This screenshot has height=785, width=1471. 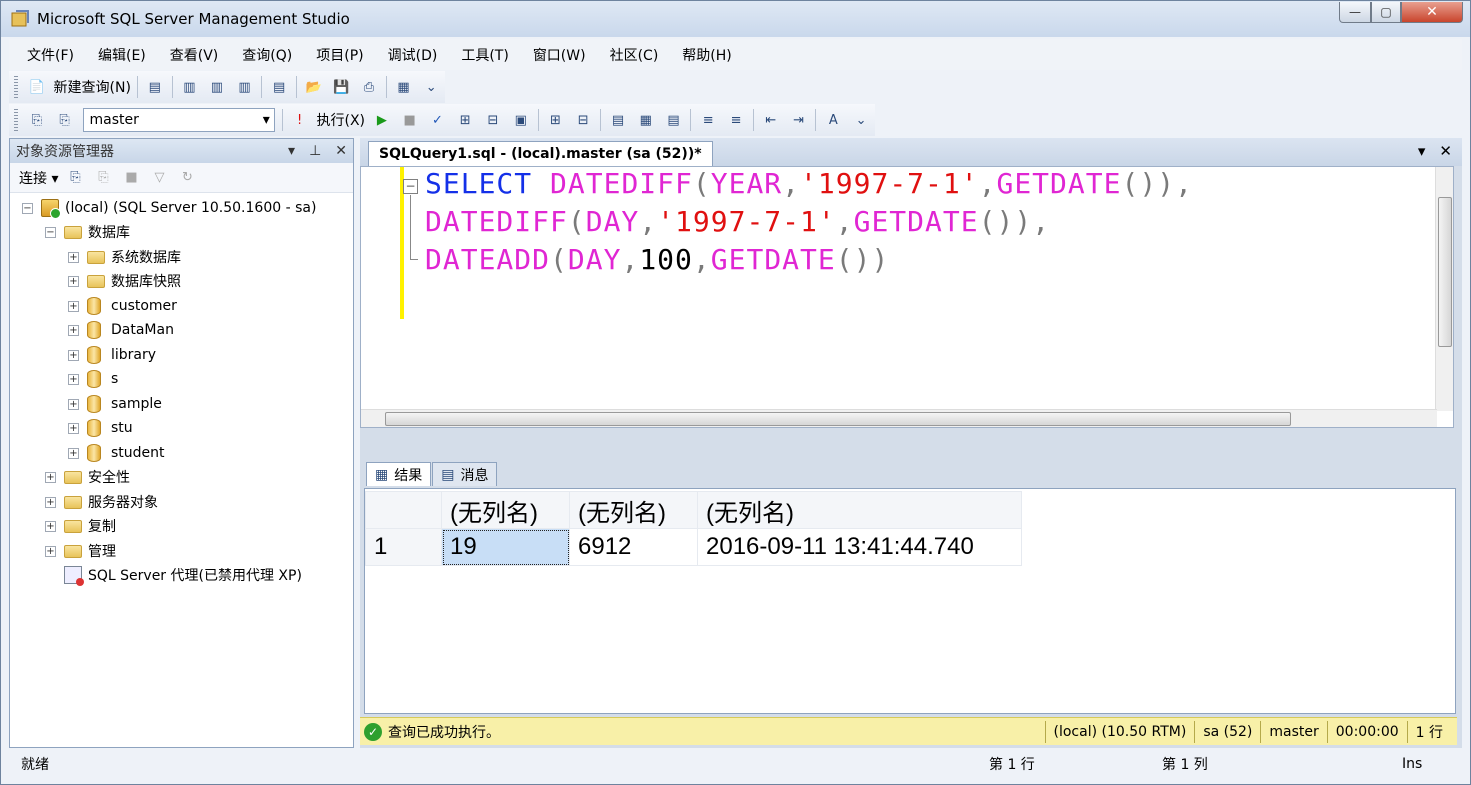 What do you see at coordinates (245, 87) in the screenshot?
I see `xmla-query-icon: ▥` at bounding box center [245, 87].